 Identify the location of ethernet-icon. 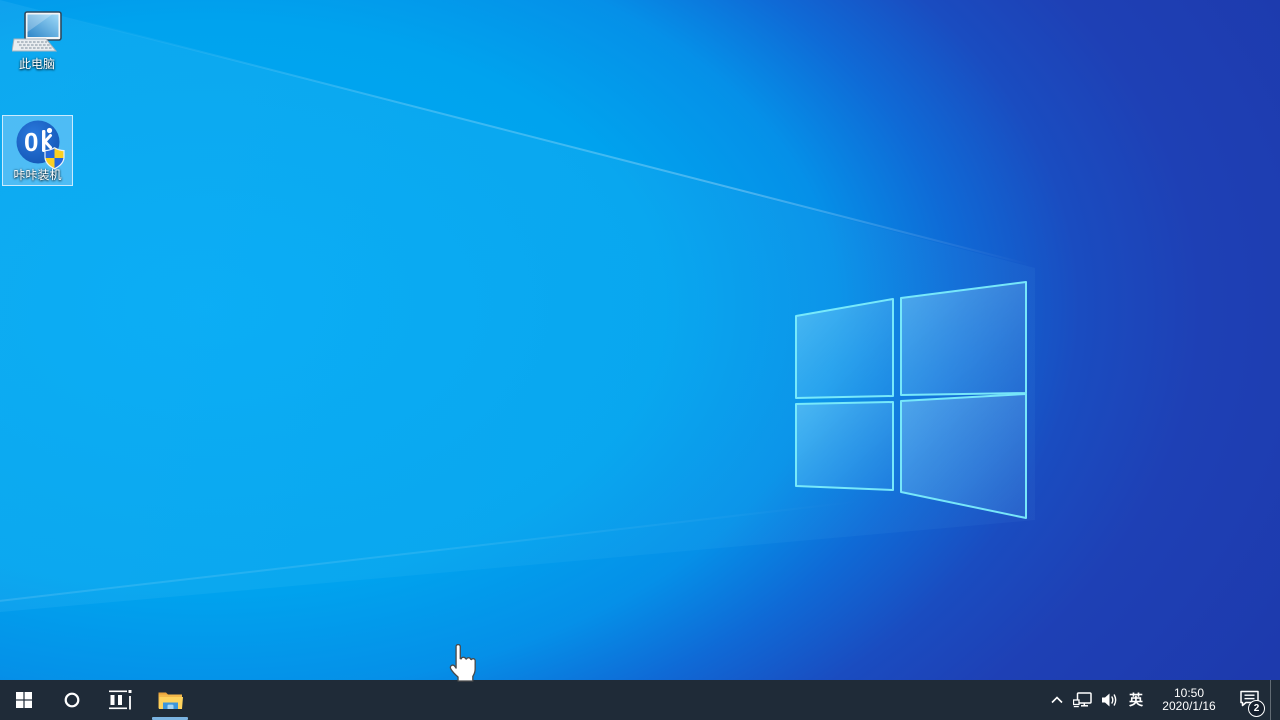
(1082, 700).